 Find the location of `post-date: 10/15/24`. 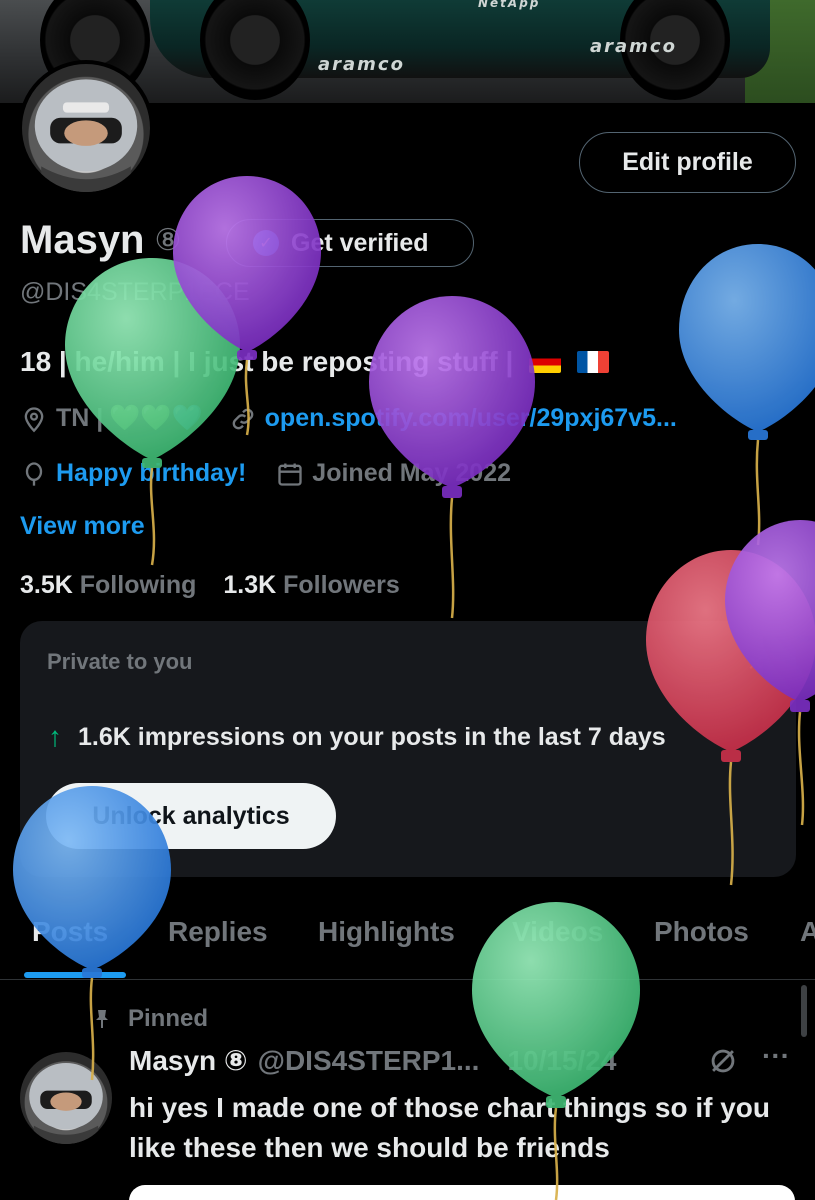

post-date: 10/15/24 is located at coordinates (561, 1061).